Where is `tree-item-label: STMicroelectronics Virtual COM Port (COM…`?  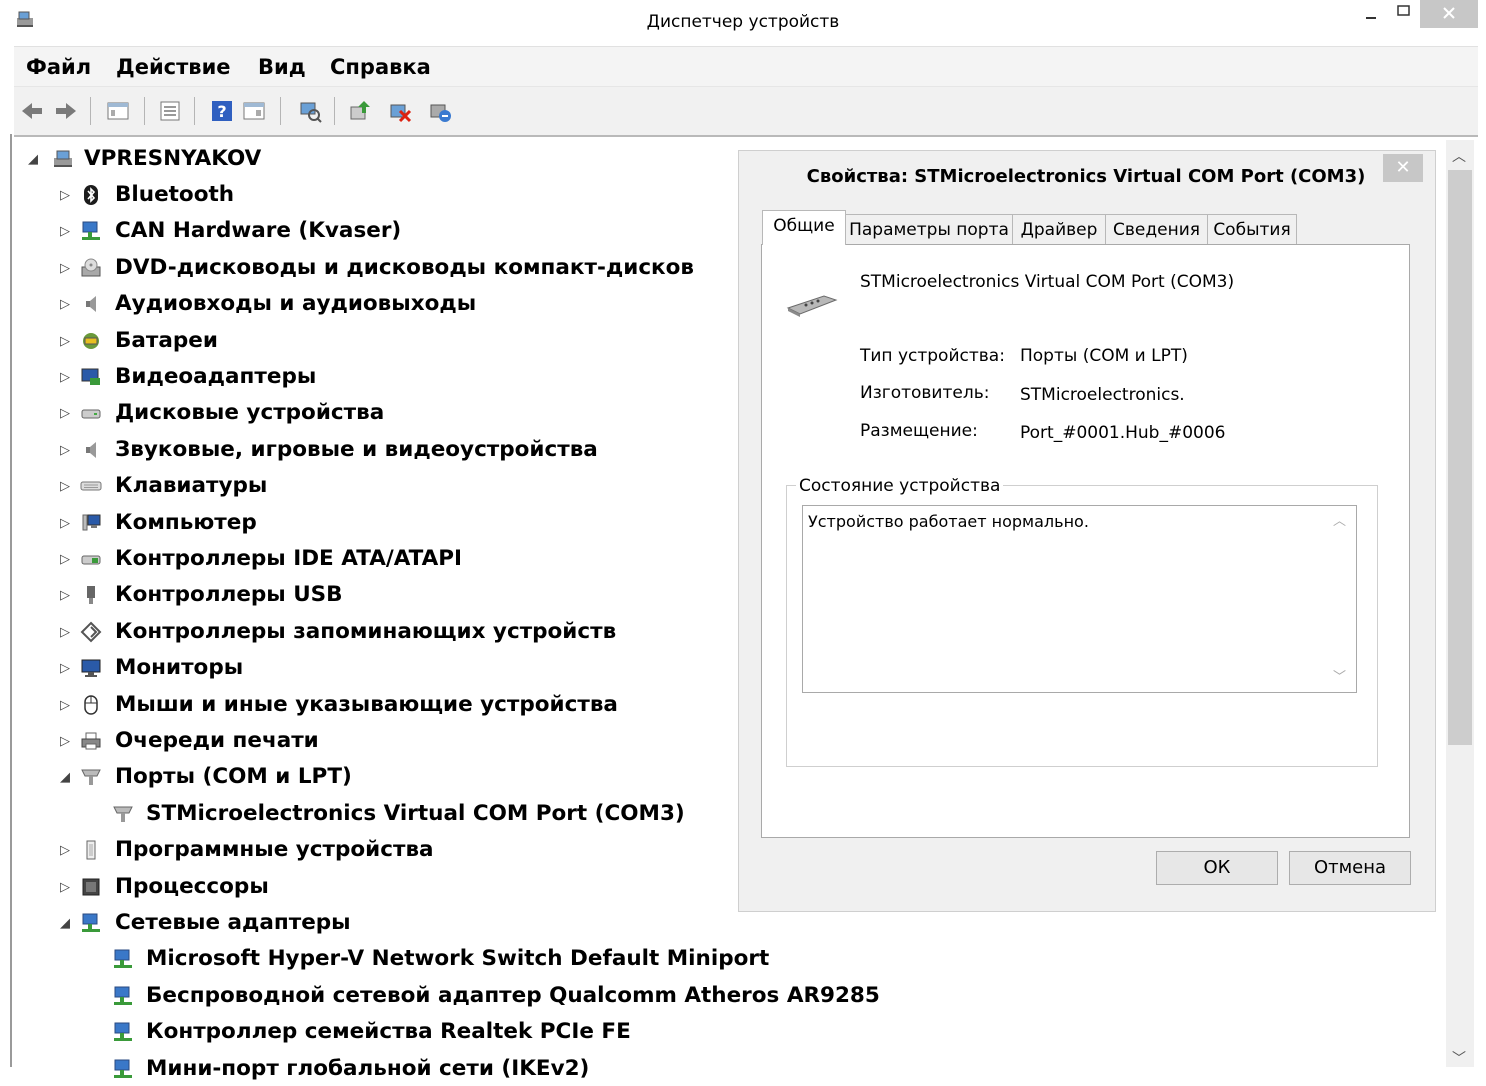 tree-item-label: STMicroelectronics Virtual COM Port (COM… is located at coordinates (415, 813).